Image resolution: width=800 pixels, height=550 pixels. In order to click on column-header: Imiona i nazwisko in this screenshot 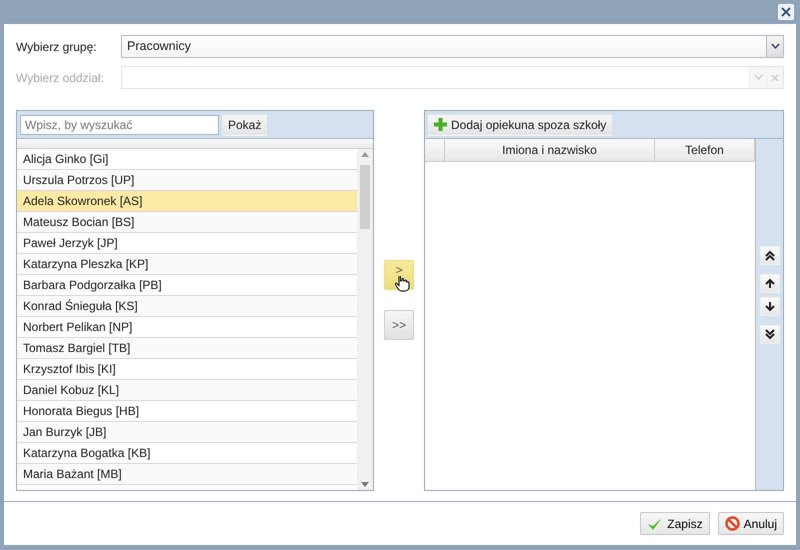, I will do `click(550, 150)`.